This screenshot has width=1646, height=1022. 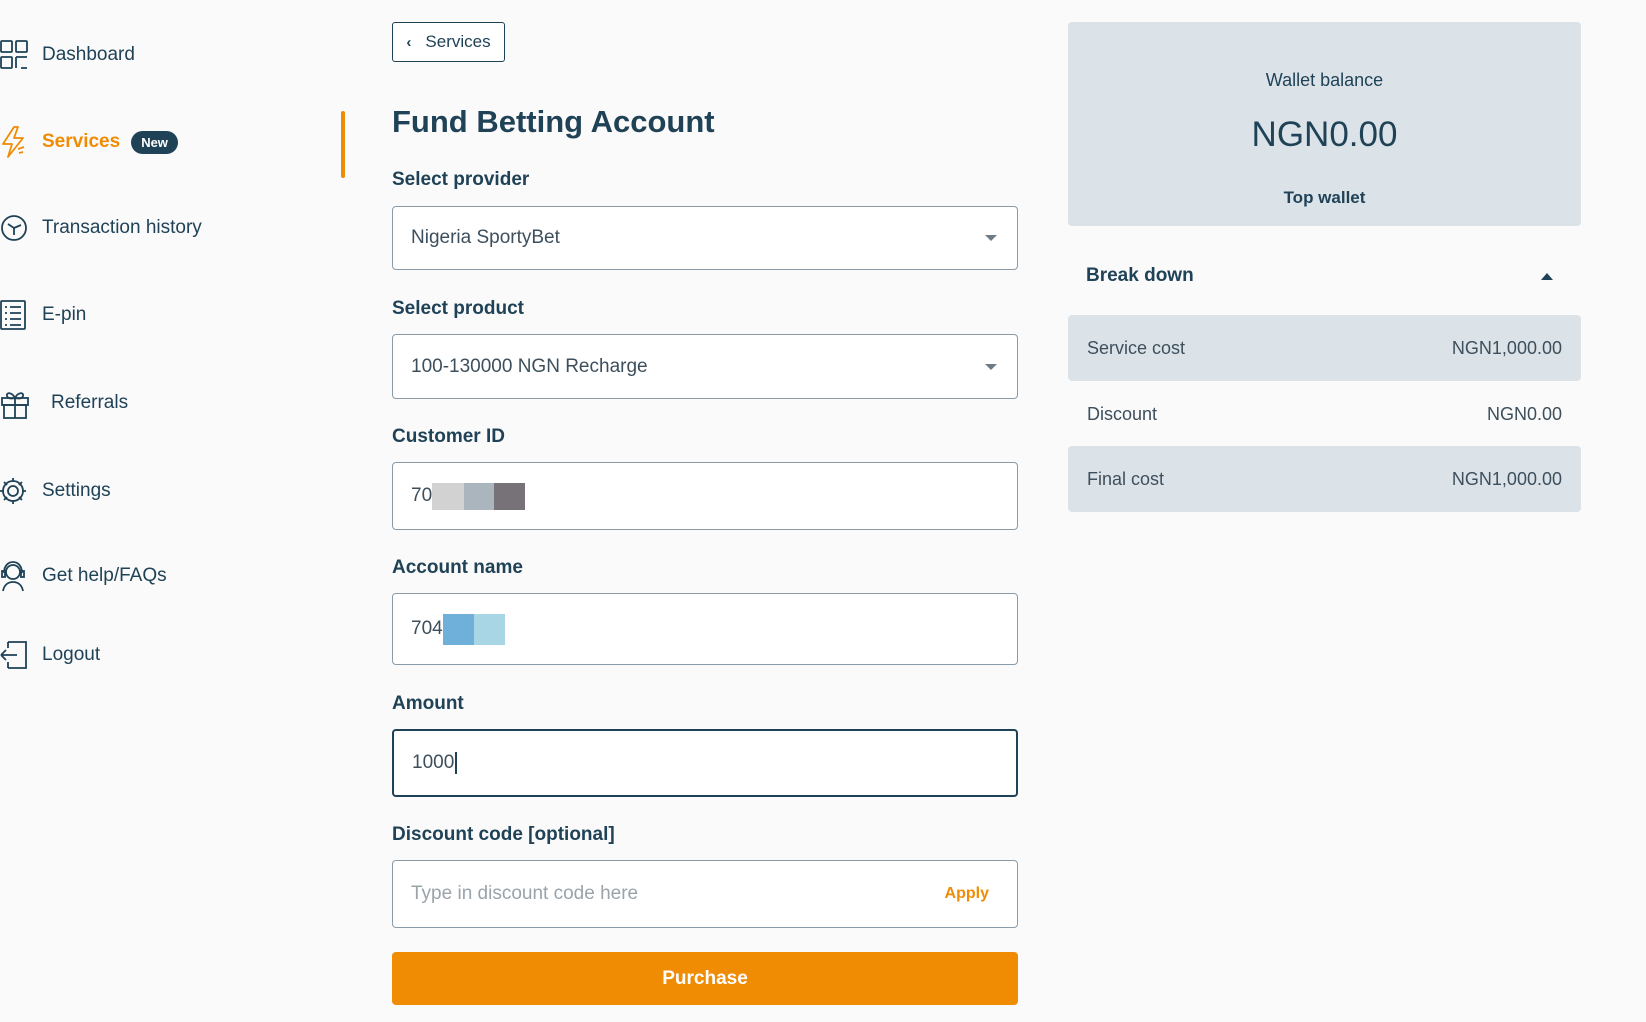 What do you see at coordinates (705, 238) in the screenshot?
I see `provider-select: Nigeria SportyBet` at bounding box center [705, 238].